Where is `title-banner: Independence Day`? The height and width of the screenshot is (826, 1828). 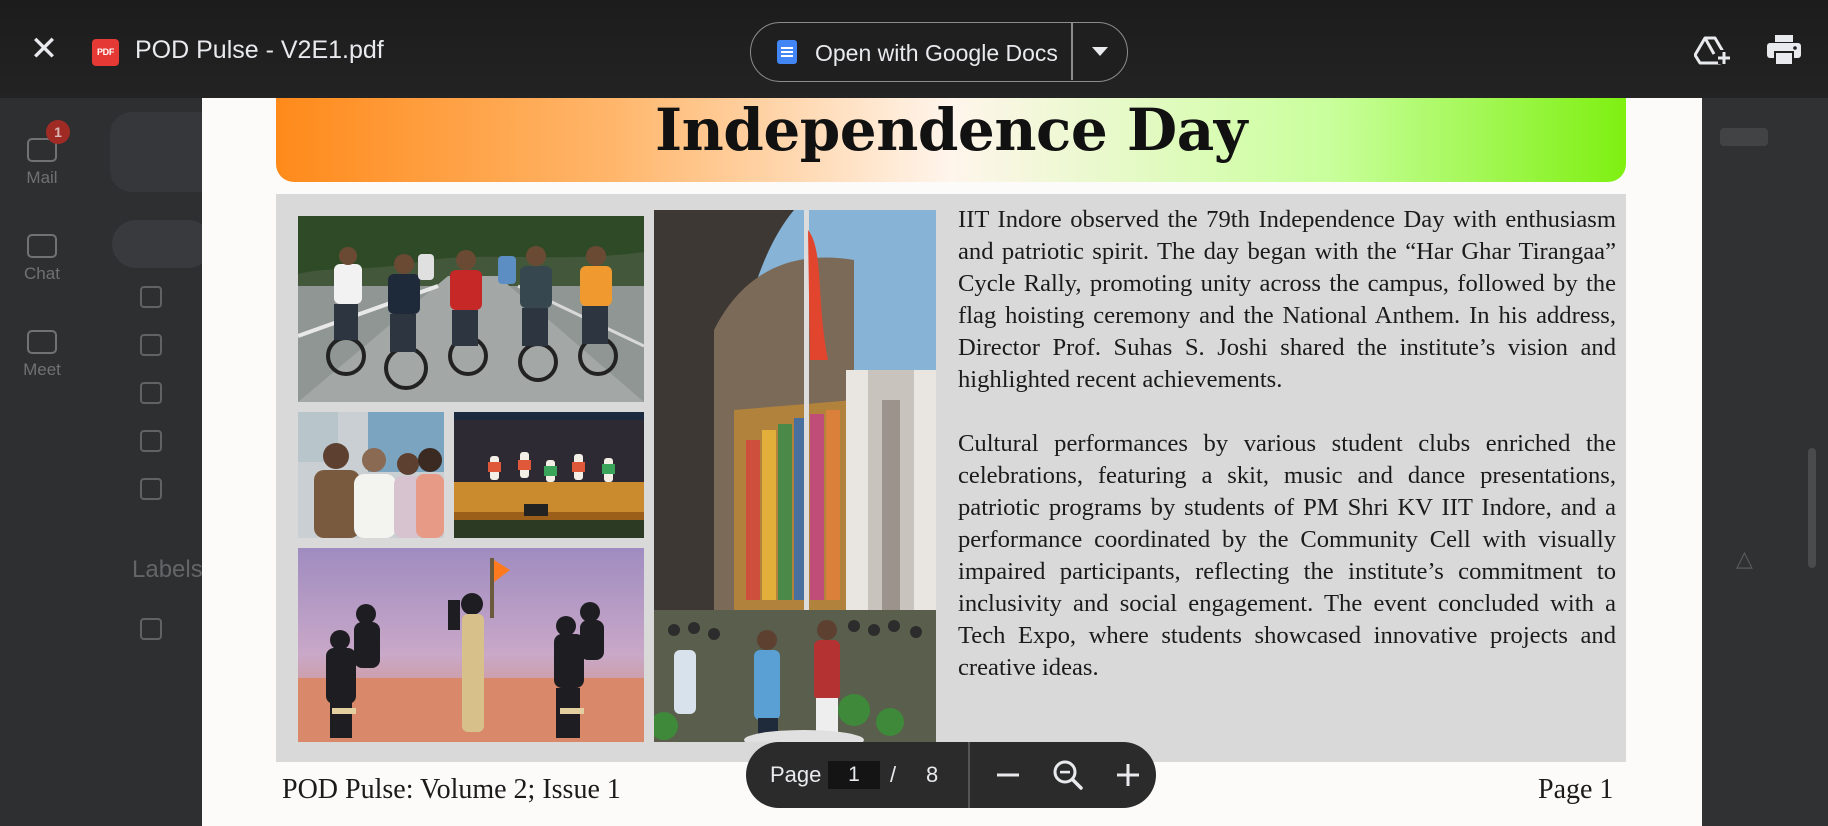 title-banner: Independence Day is located at coordinates (951, 140).